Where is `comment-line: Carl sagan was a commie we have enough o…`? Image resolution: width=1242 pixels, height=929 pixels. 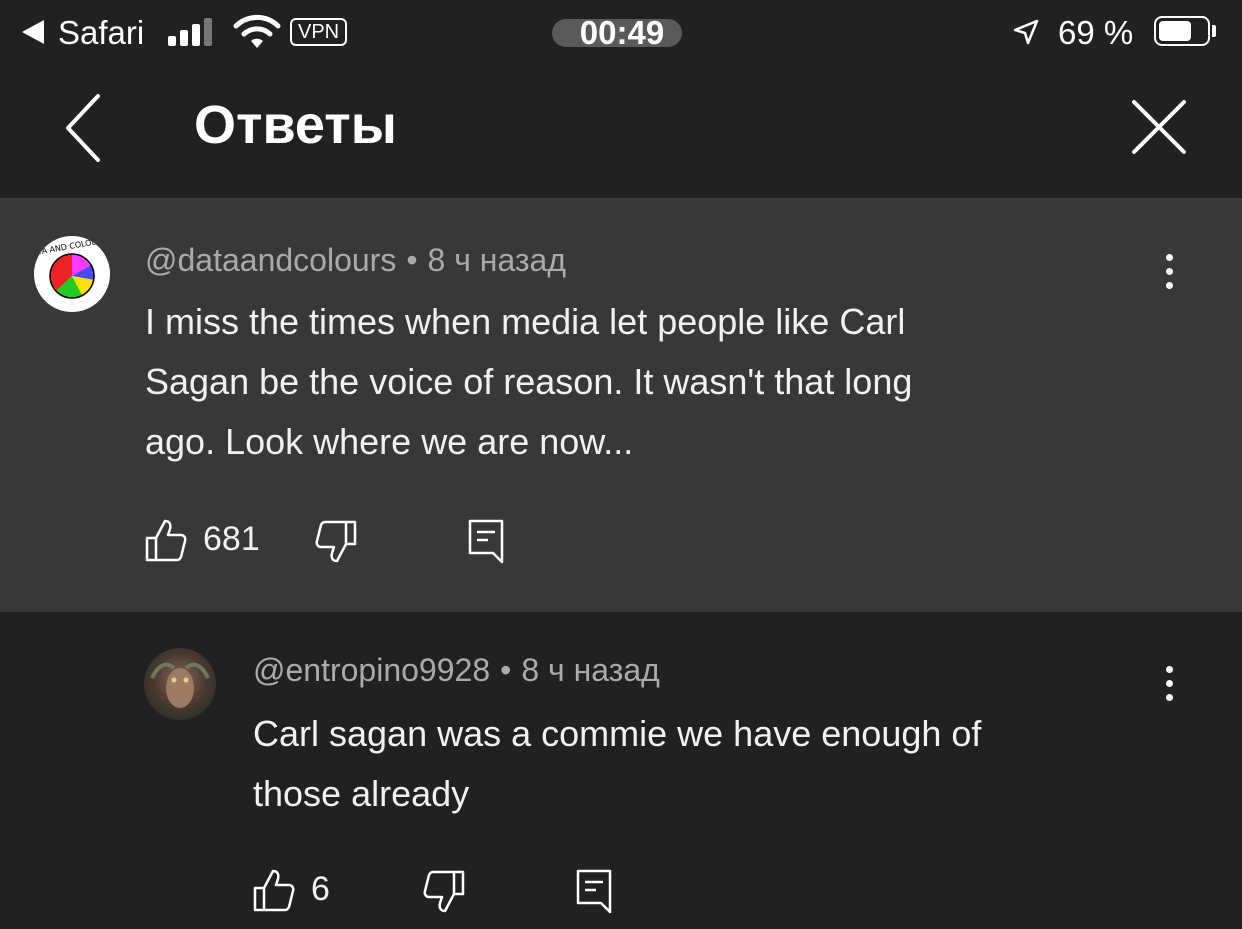 comment-line: Carl sagan was a commie we have enough o… is located at coordinates (617, 733).